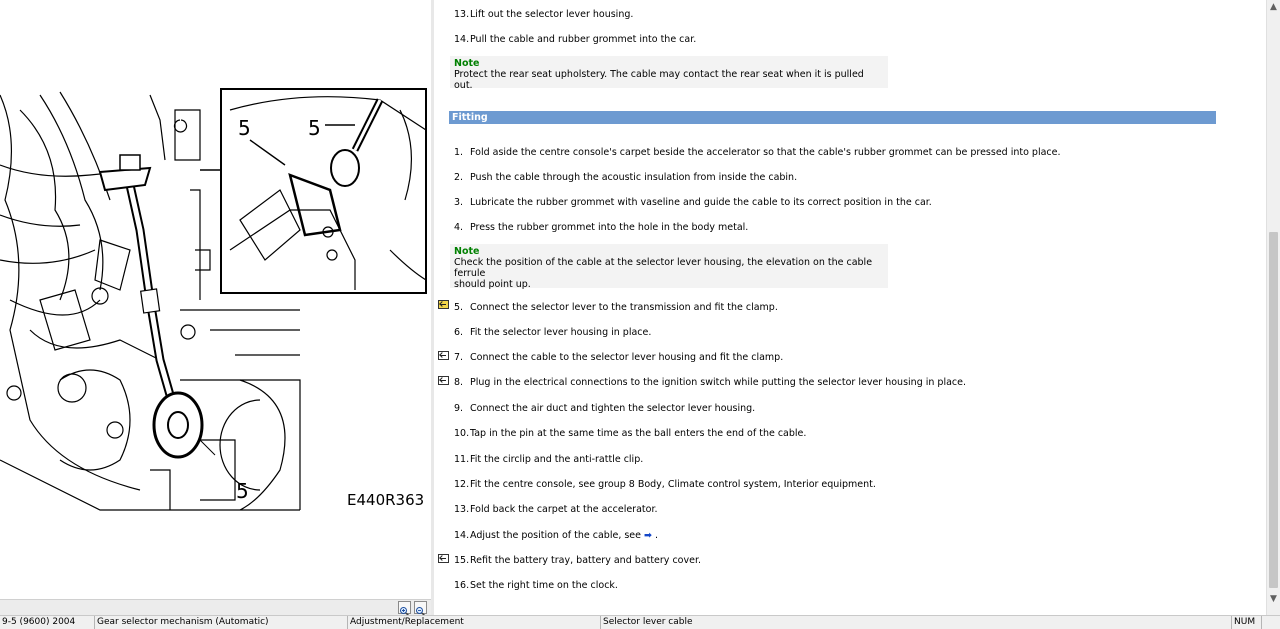  What do you see at coordinates (552, 14) in the screenshot?
I see `step-text: Lift out the selector lever housing.` at bounding box center [552, 14].